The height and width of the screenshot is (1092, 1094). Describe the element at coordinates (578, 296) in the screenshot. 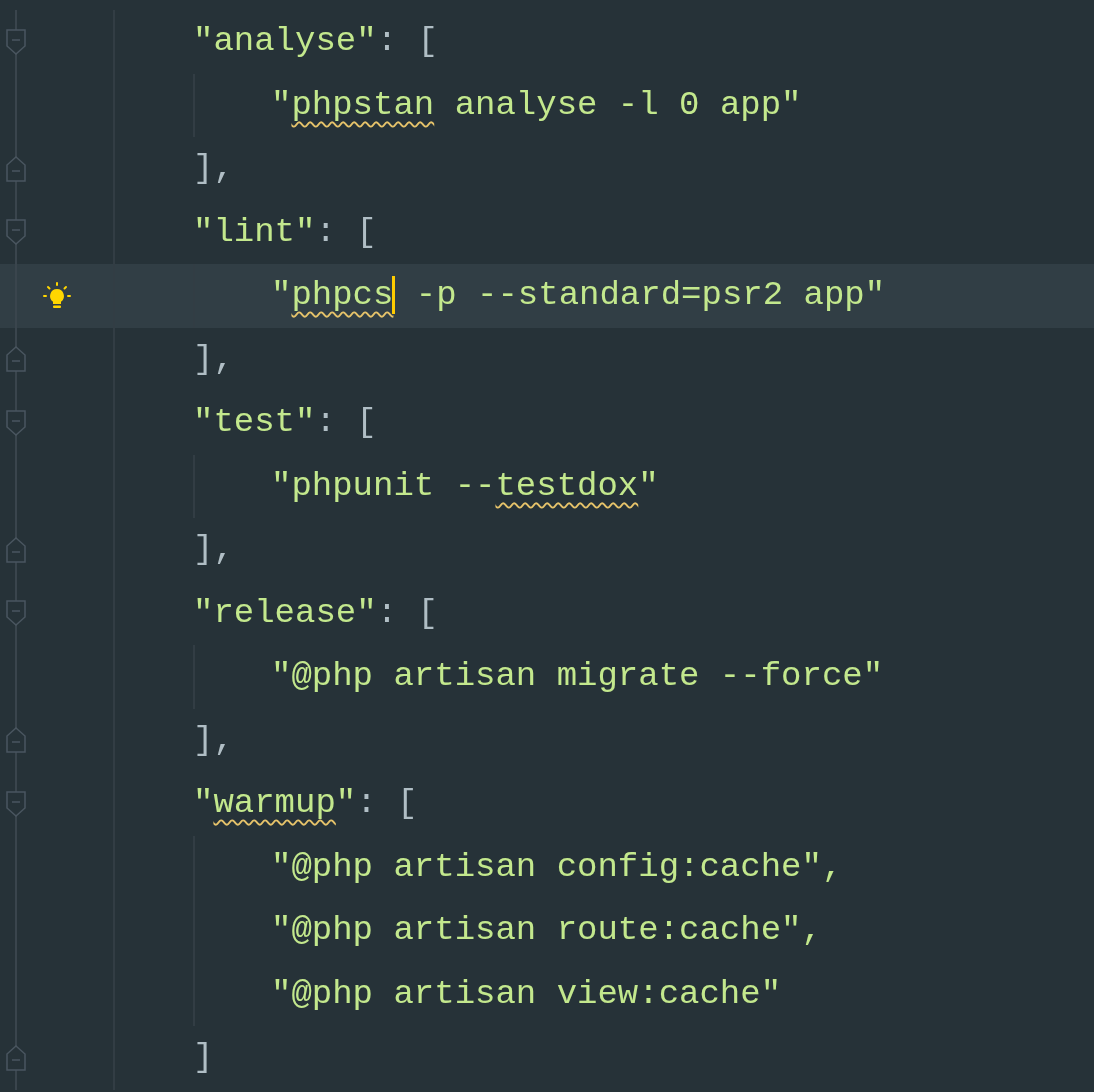

I see `code-line: "phpcs -p --standard=psr2 app"` at that location.